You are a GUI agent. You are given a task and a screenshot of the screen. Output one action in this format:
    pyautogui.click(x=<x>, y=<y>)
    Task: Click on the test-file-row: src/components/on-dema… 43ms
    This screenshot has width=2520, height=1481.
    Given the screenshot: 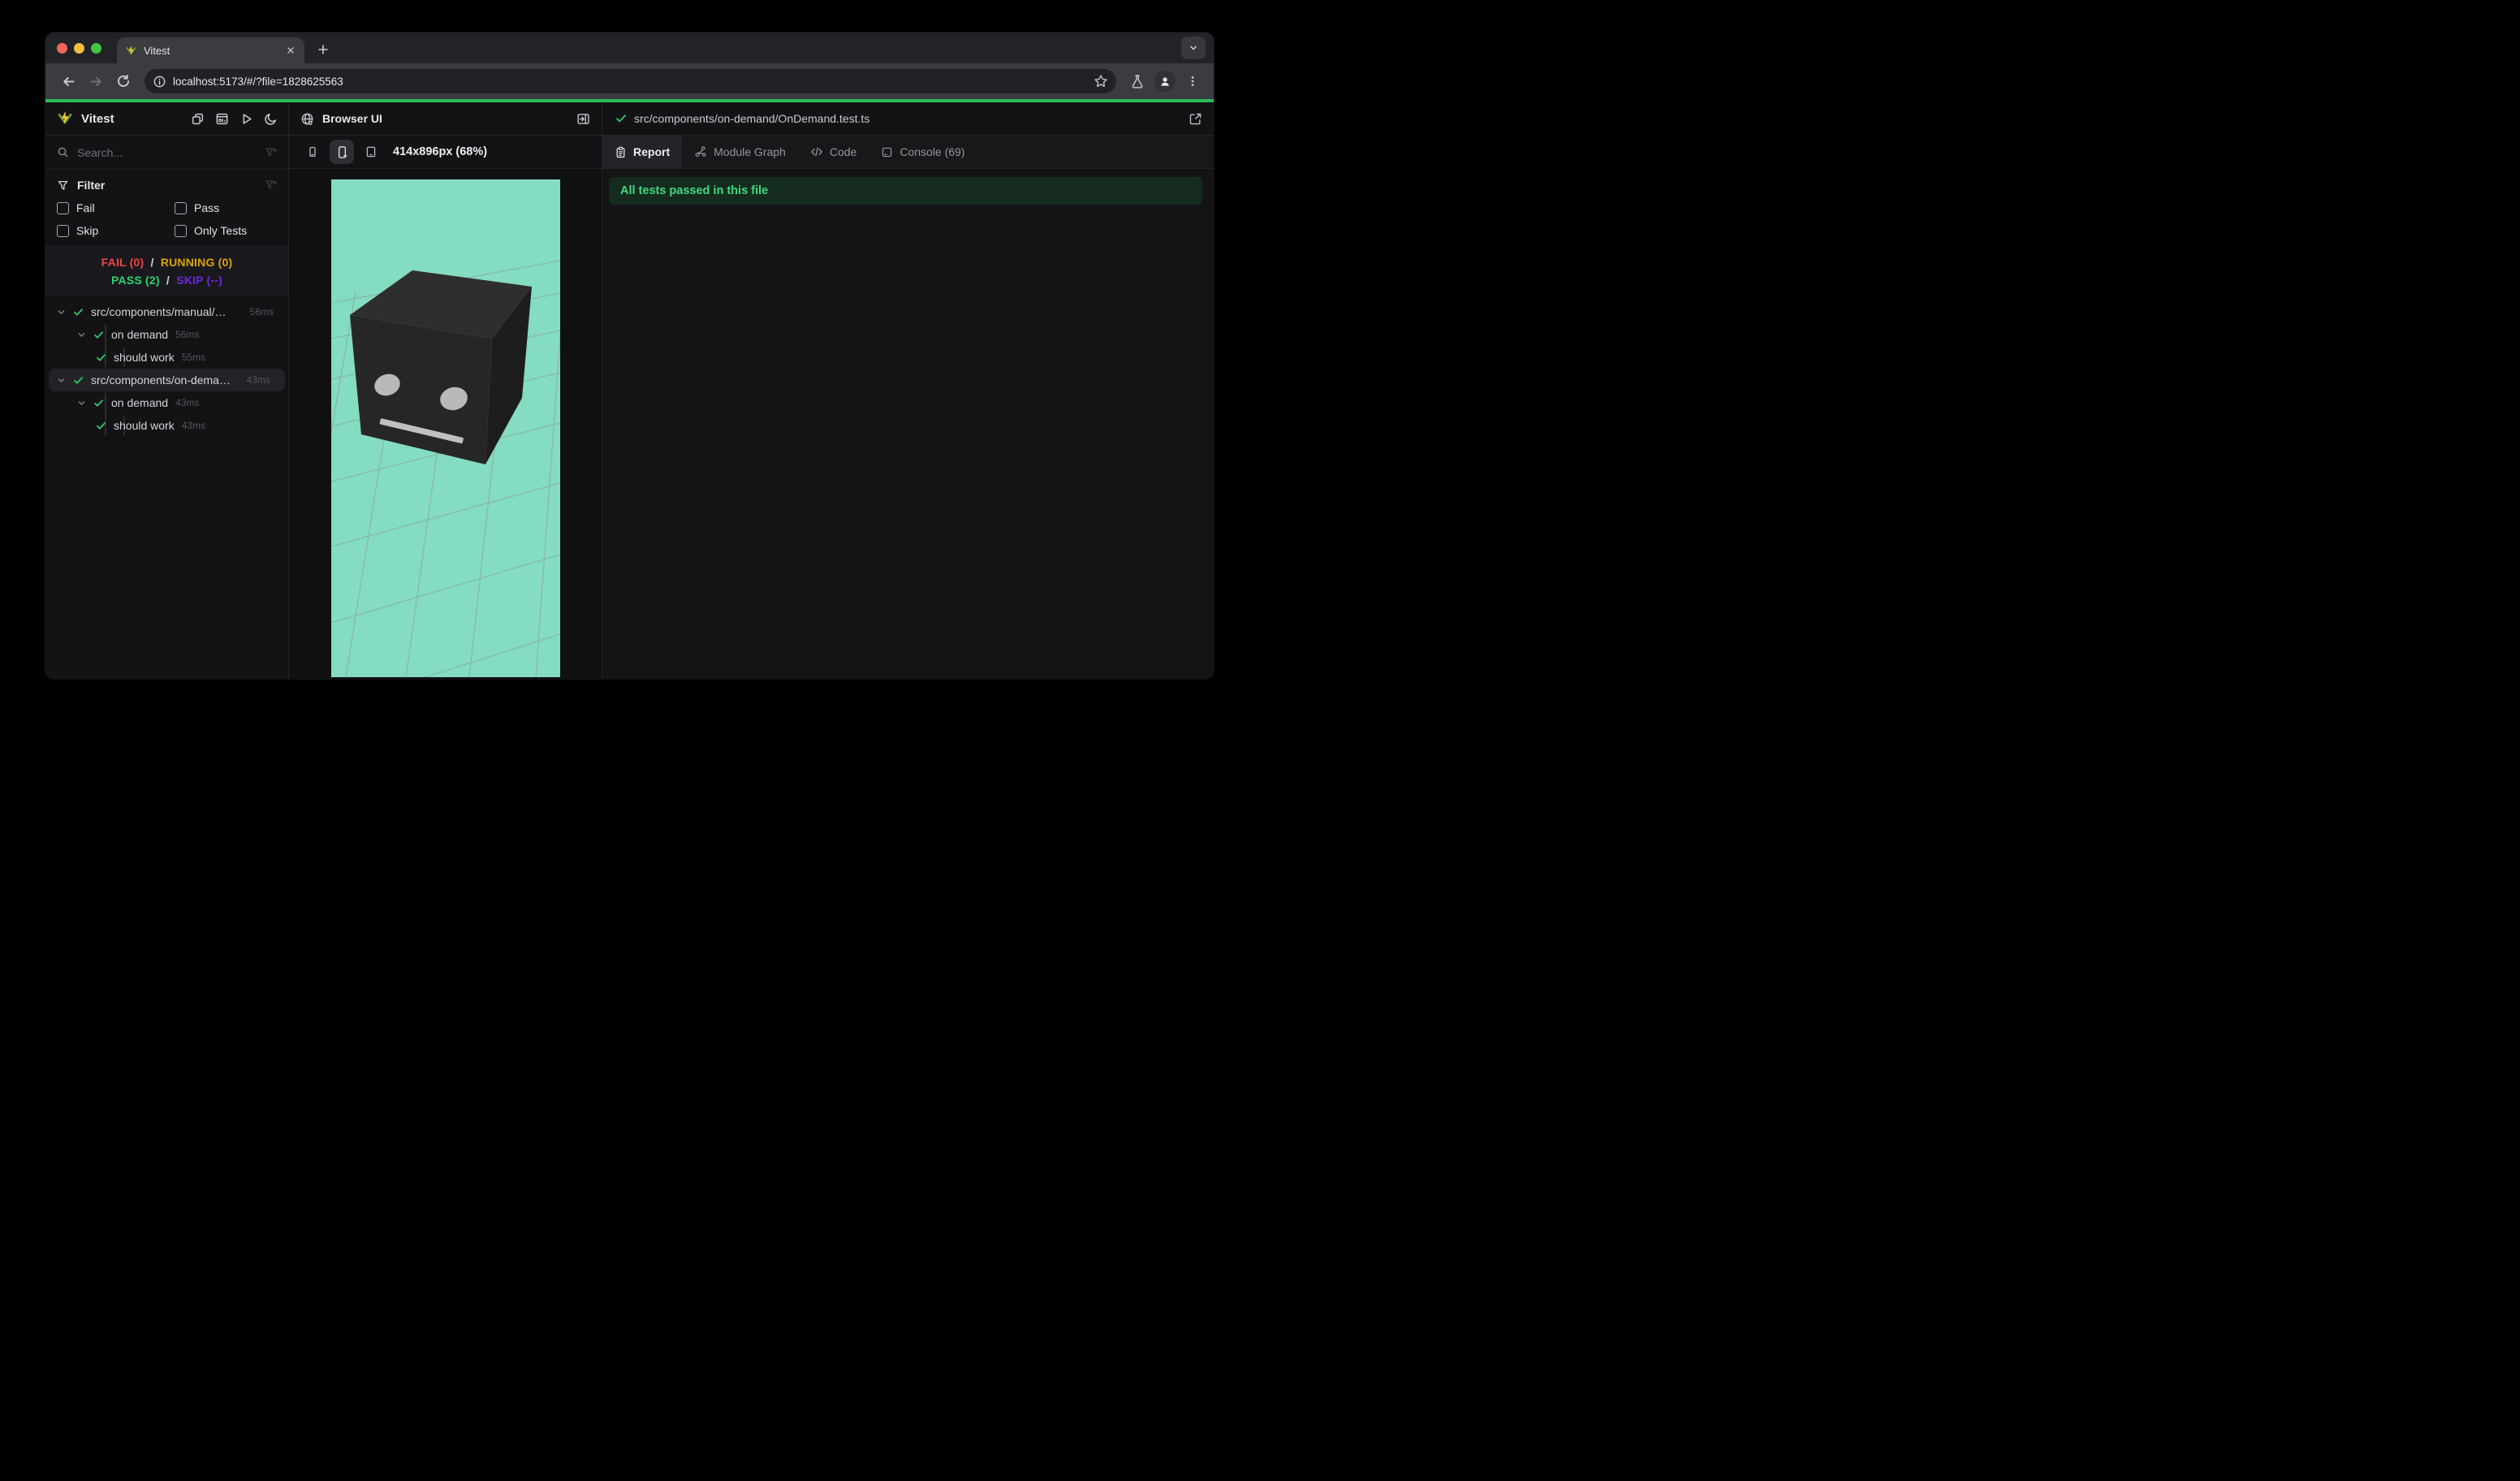 What is the action you would take?
    pyautogui.click(x=167, y=380)
    